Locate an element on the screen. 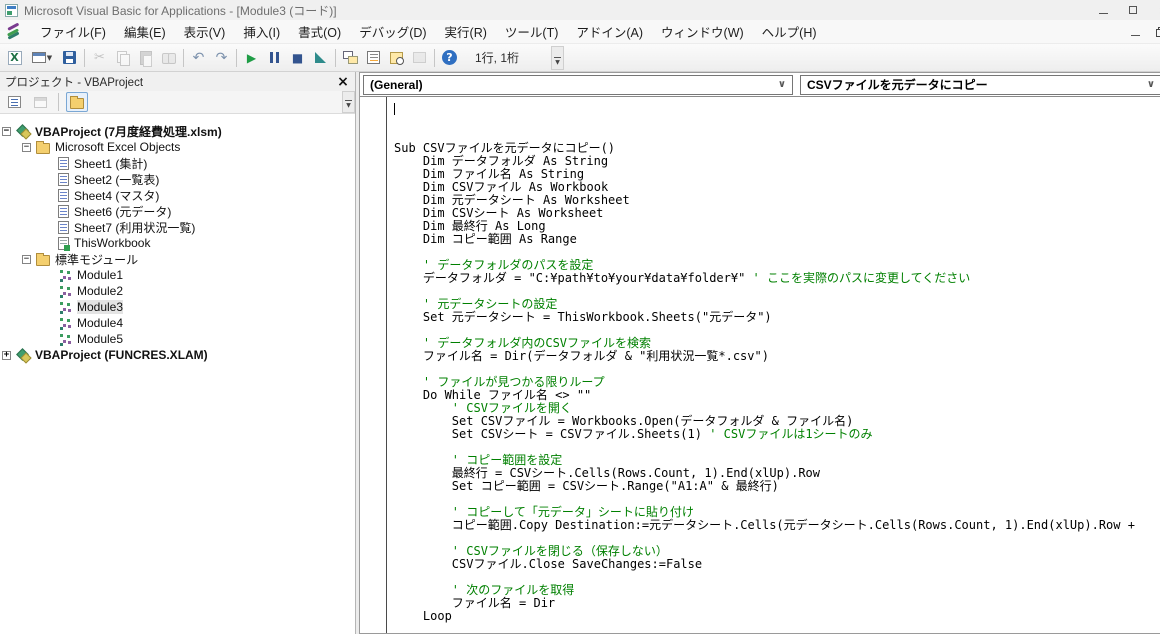 The image size is (1160, 634). menu-item: 表示(V) is located at coordinates (205, 32).